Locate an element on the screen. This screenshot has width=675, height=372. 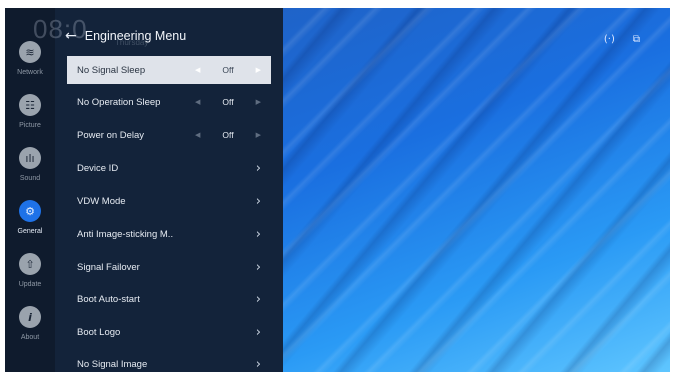
wireless-signal-icon: (·) is located at coordinates (609, 39).